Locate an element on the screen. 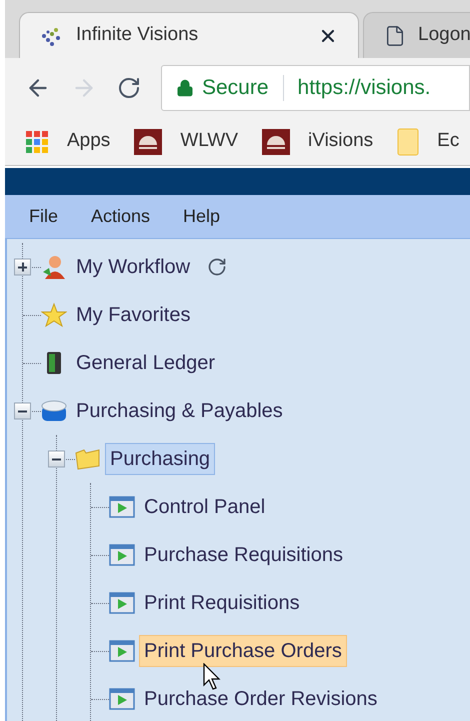 The height and width of the screenshot is (721, 470). tree-item: General Ledger is located at coordinates (145, 363).